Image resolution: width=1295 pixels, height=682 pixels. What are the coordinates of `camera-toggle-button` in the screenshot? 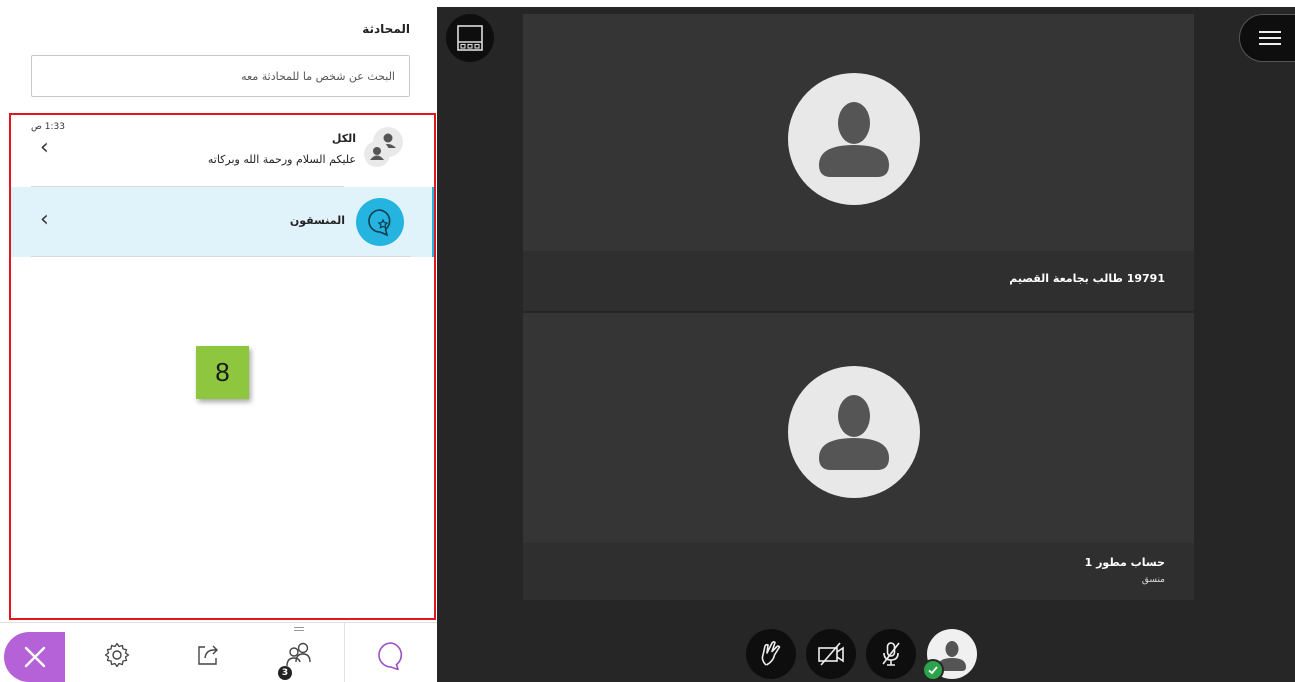 It's located at (831, 654).